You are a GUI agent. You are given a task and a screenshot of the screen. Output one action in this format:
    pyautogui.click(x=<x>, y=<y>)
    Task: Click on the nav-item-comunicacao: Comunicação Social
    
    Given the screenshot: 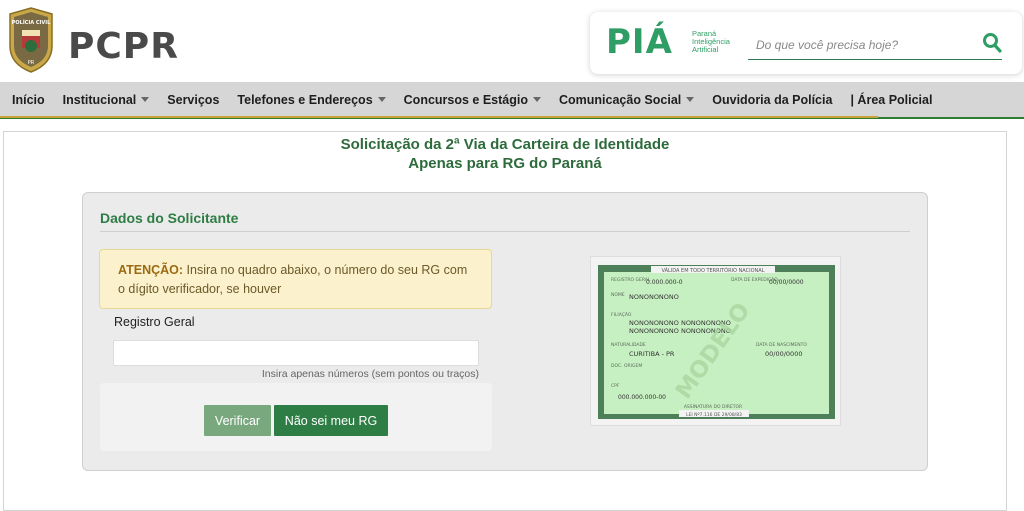 What is the action you would take?
    pyautogui.click(x=626, y=100)
    